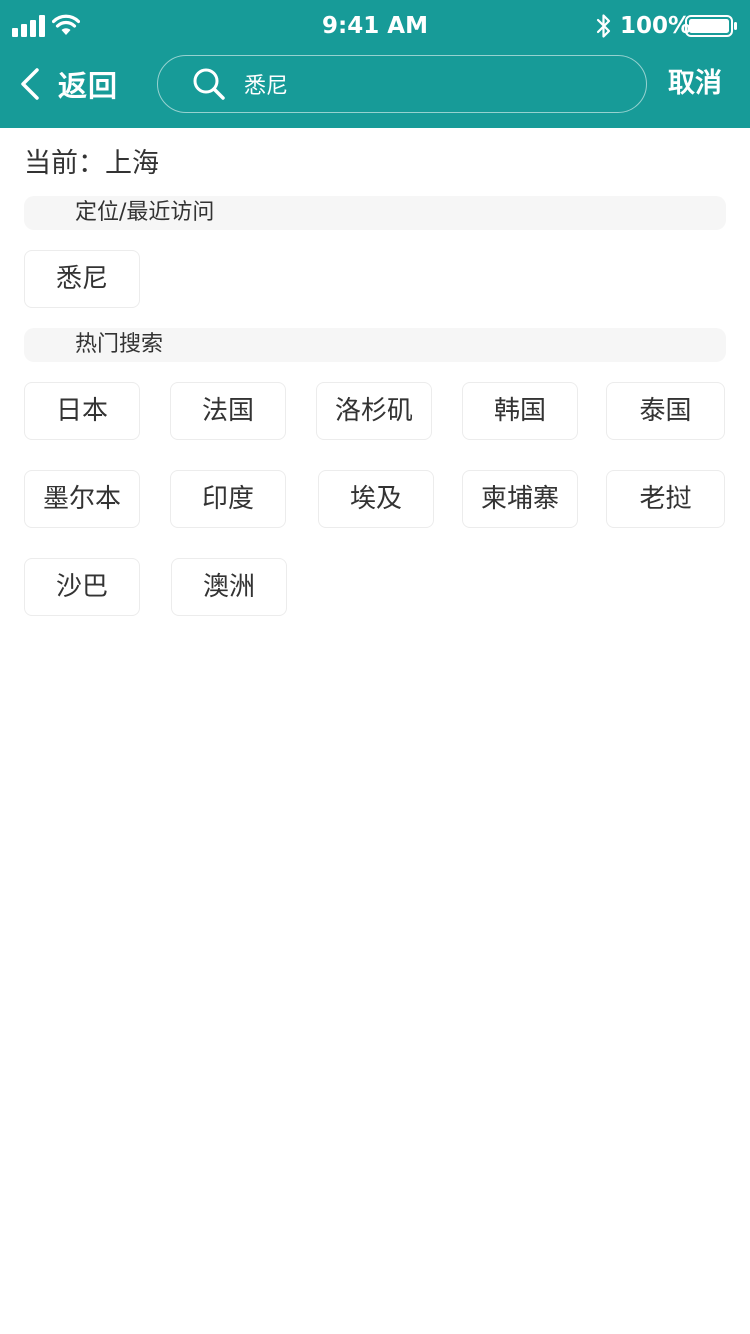 This screenshot has height=1334, width=750. What do you see at coordinates (82, 411) in the screenshot?
I see `hot-chip: 日本` at bounding box center [82, 411].